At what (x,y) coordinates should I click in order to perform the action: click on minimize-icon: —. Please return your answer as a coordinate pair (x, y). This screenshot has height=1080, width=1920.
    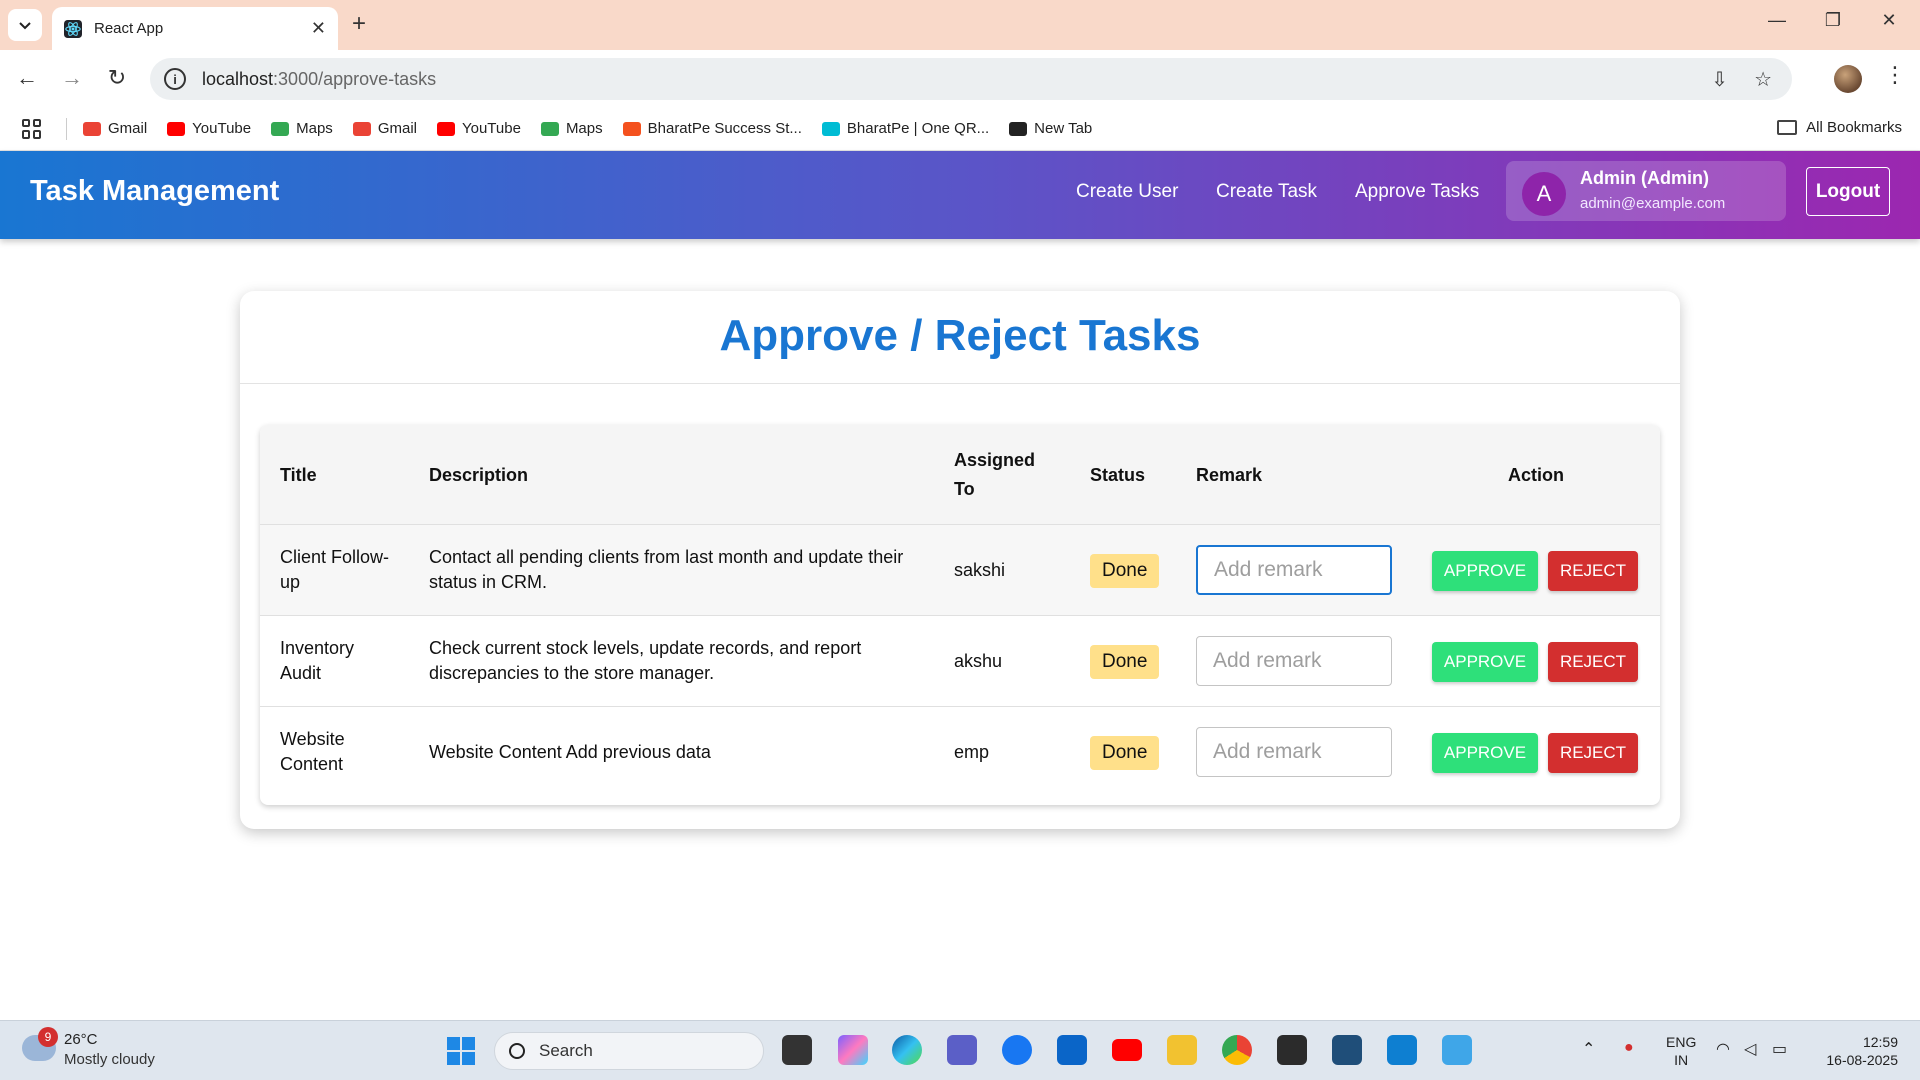
    Looking at the image, I should click on (1777, 20).